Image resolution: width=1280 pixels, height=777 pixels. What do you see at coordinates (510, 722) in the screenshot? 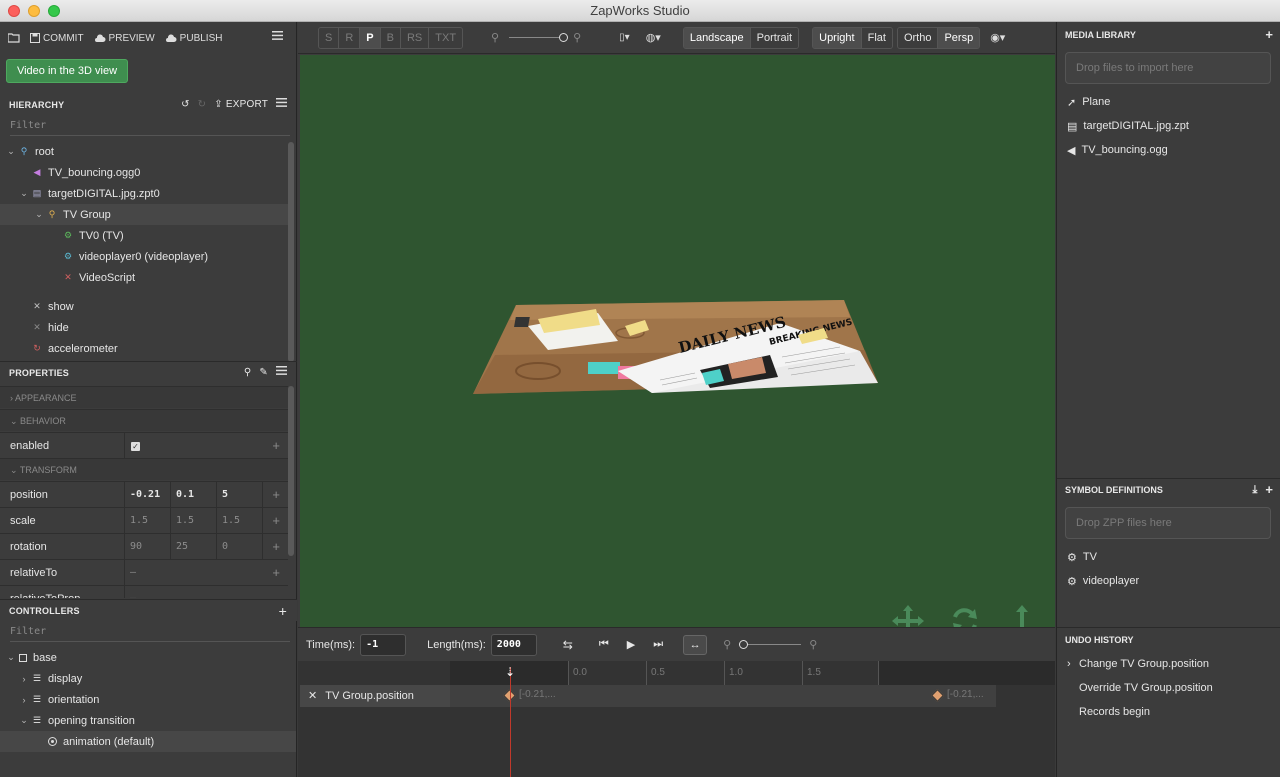
I see `playhead` at bounding box center [510, 722].